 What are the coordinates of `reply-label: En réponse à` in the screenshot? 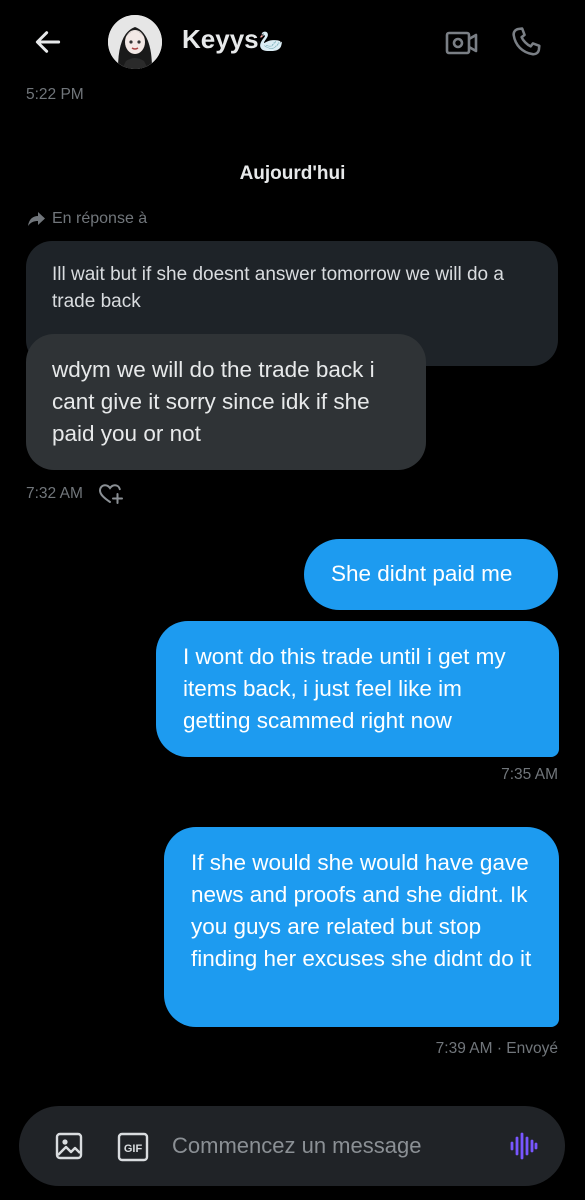 It's located at (100, 218).